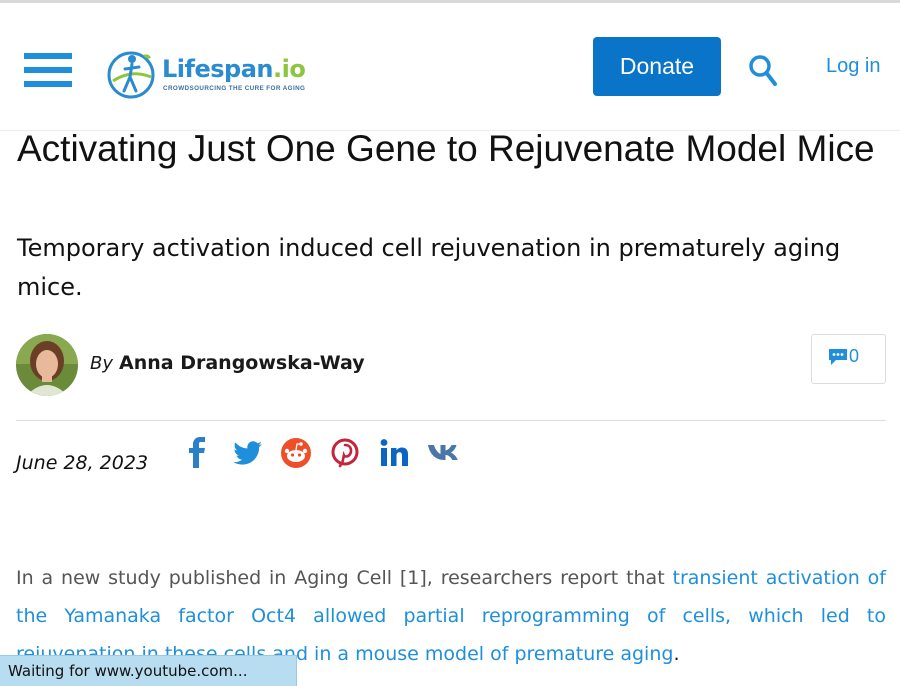 Image resolution: width=900 pixels, height=686 pixels. What do you see at coordinates (345, 453) in the screenshot?
I see `pinterest-icon` at bounding box center [345, 453].